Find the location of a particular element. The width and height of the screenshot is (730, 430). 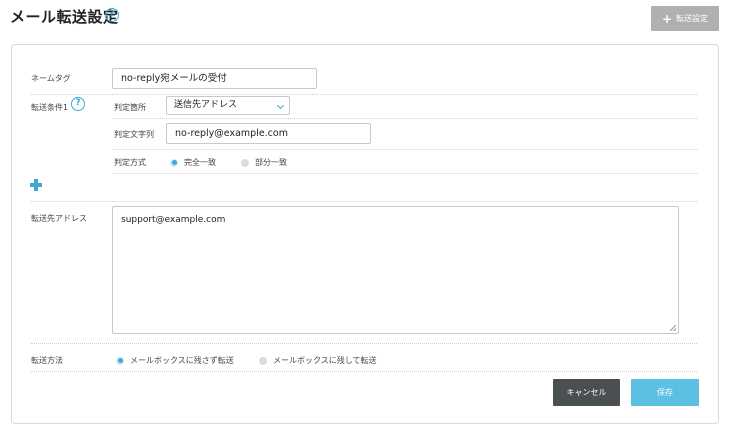

match-mode-label: 判定方式 is located at coordinates (130, 162).